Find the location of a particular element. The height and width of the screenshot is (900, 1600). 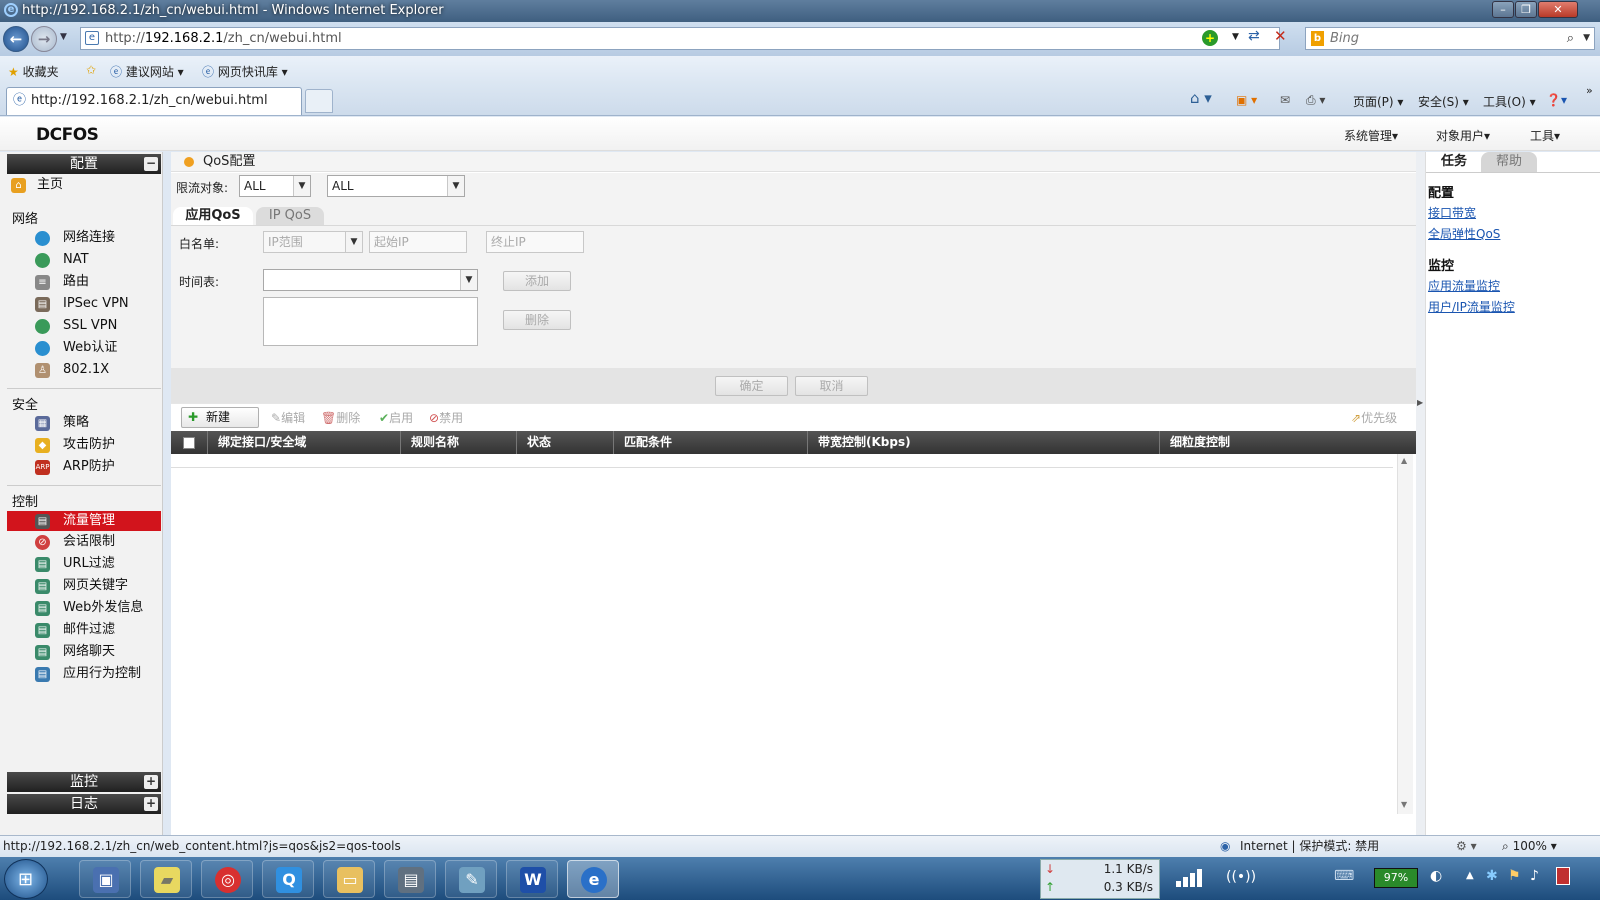

scroll-down-icon: ▼ is located at coordinates (1404, 804).